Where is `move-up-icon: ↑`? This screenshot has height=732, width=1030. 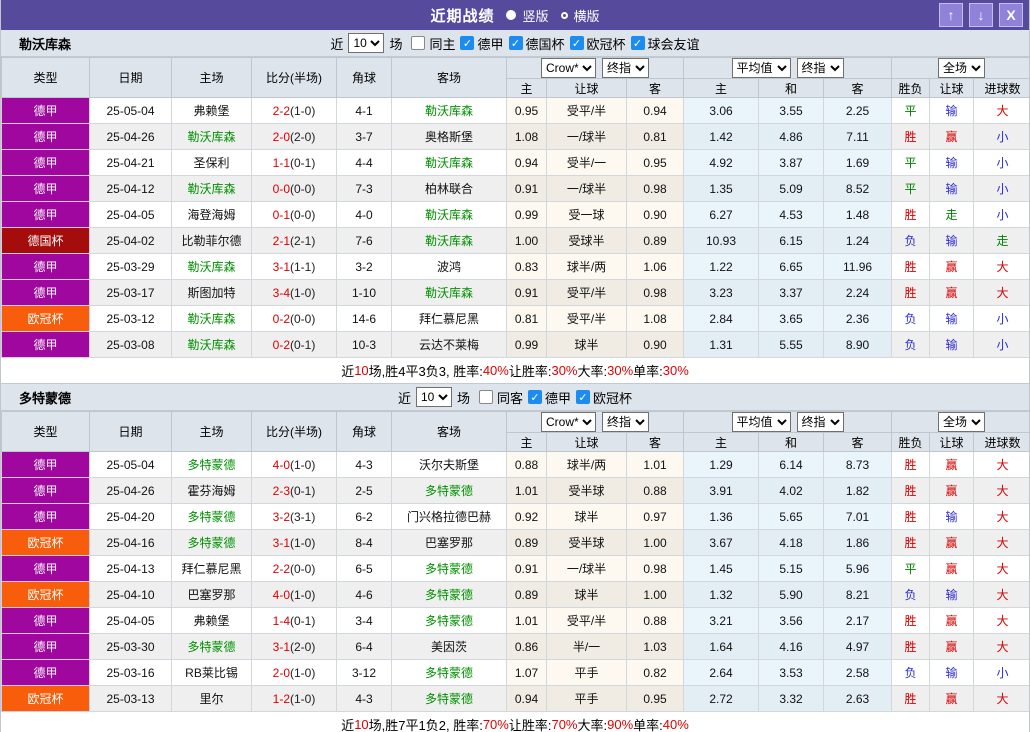 move-up-icon: ↑ is located at coordinates (951, 15).